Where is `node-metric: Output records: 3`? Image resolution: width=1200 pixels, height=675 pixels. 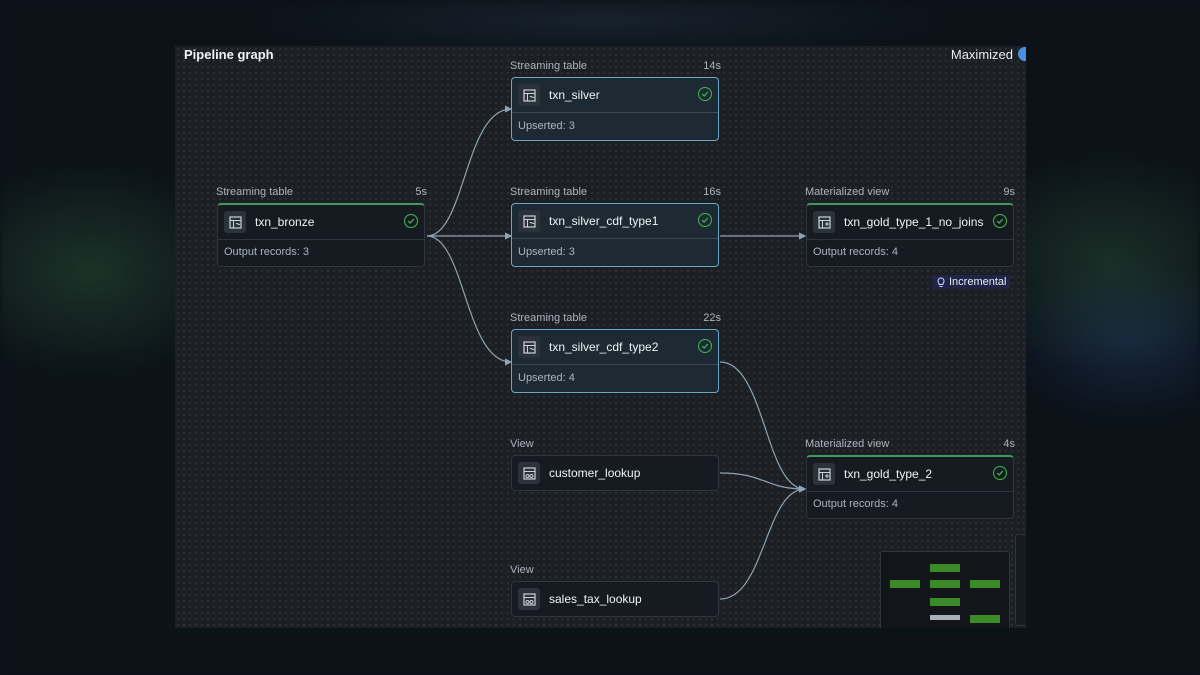
node-metric: Output records: 3 is located at coordinates (266, 252).